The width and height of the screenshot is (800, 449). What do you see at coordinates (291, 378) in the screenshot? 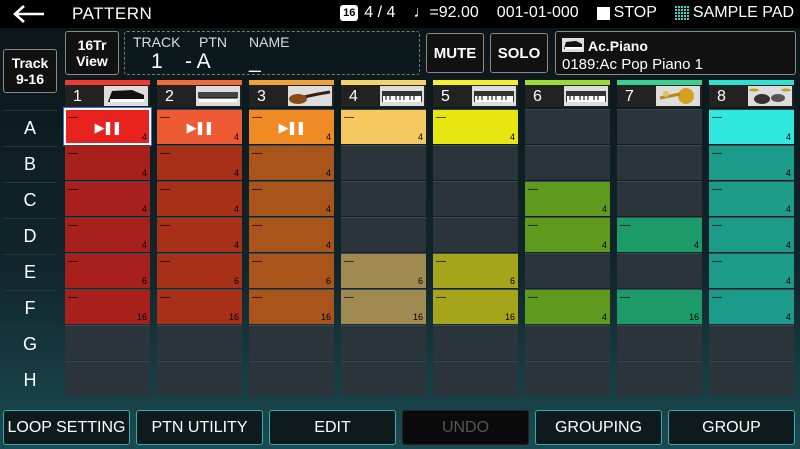
I see `pattern-cell-3-h` at bounding box center [291, 378].